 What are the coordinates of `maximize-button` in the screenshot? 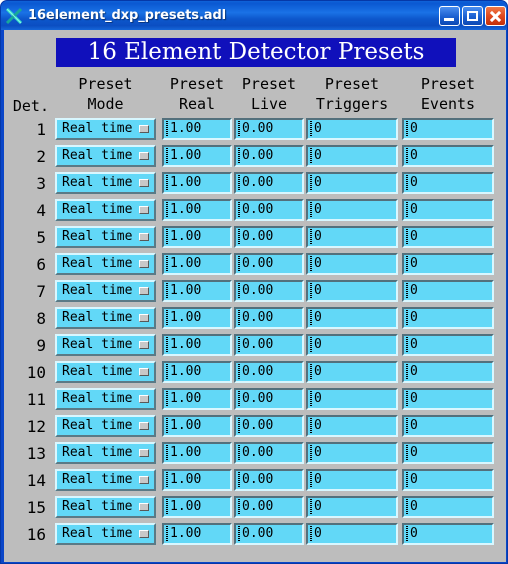 It's located at (472, 15).